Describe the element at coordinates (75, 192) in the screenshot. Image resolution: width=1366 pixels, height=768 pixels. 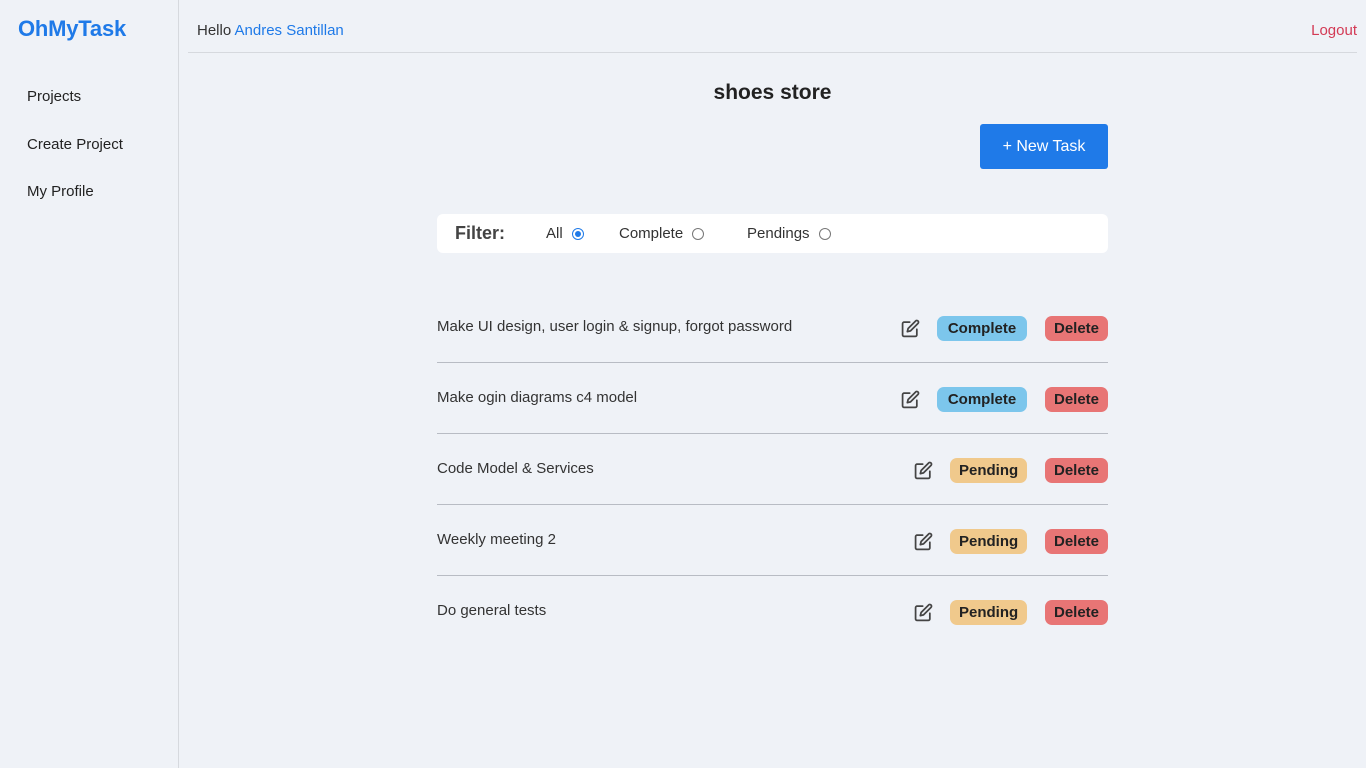
I see `sidebar-item-my-profile: My Profile` at that location.